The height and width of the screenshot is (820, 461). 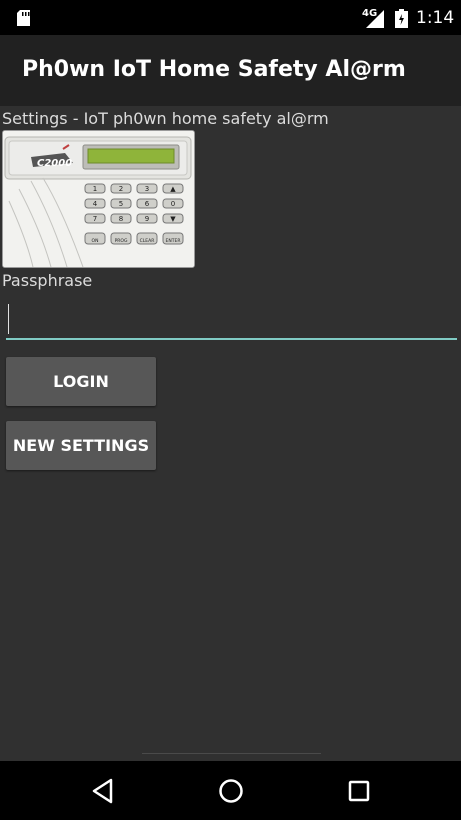 What do you see at coordinates (8, 319) in the screenshot?
I see `text-cursor` at bounding box center [8, 319].